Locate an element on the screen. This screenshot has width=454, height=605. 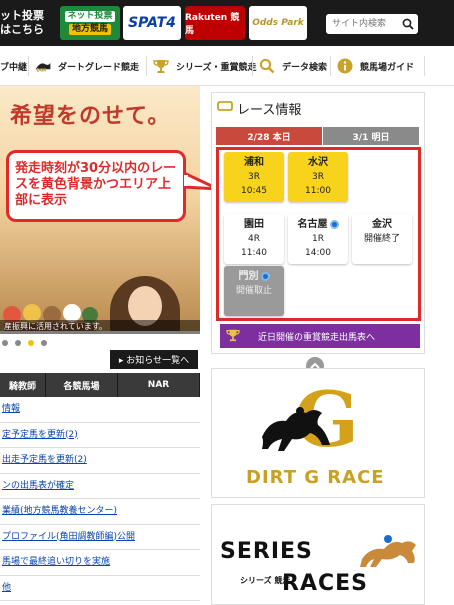
news-item: 情報 is located at coordinates (100, 410).